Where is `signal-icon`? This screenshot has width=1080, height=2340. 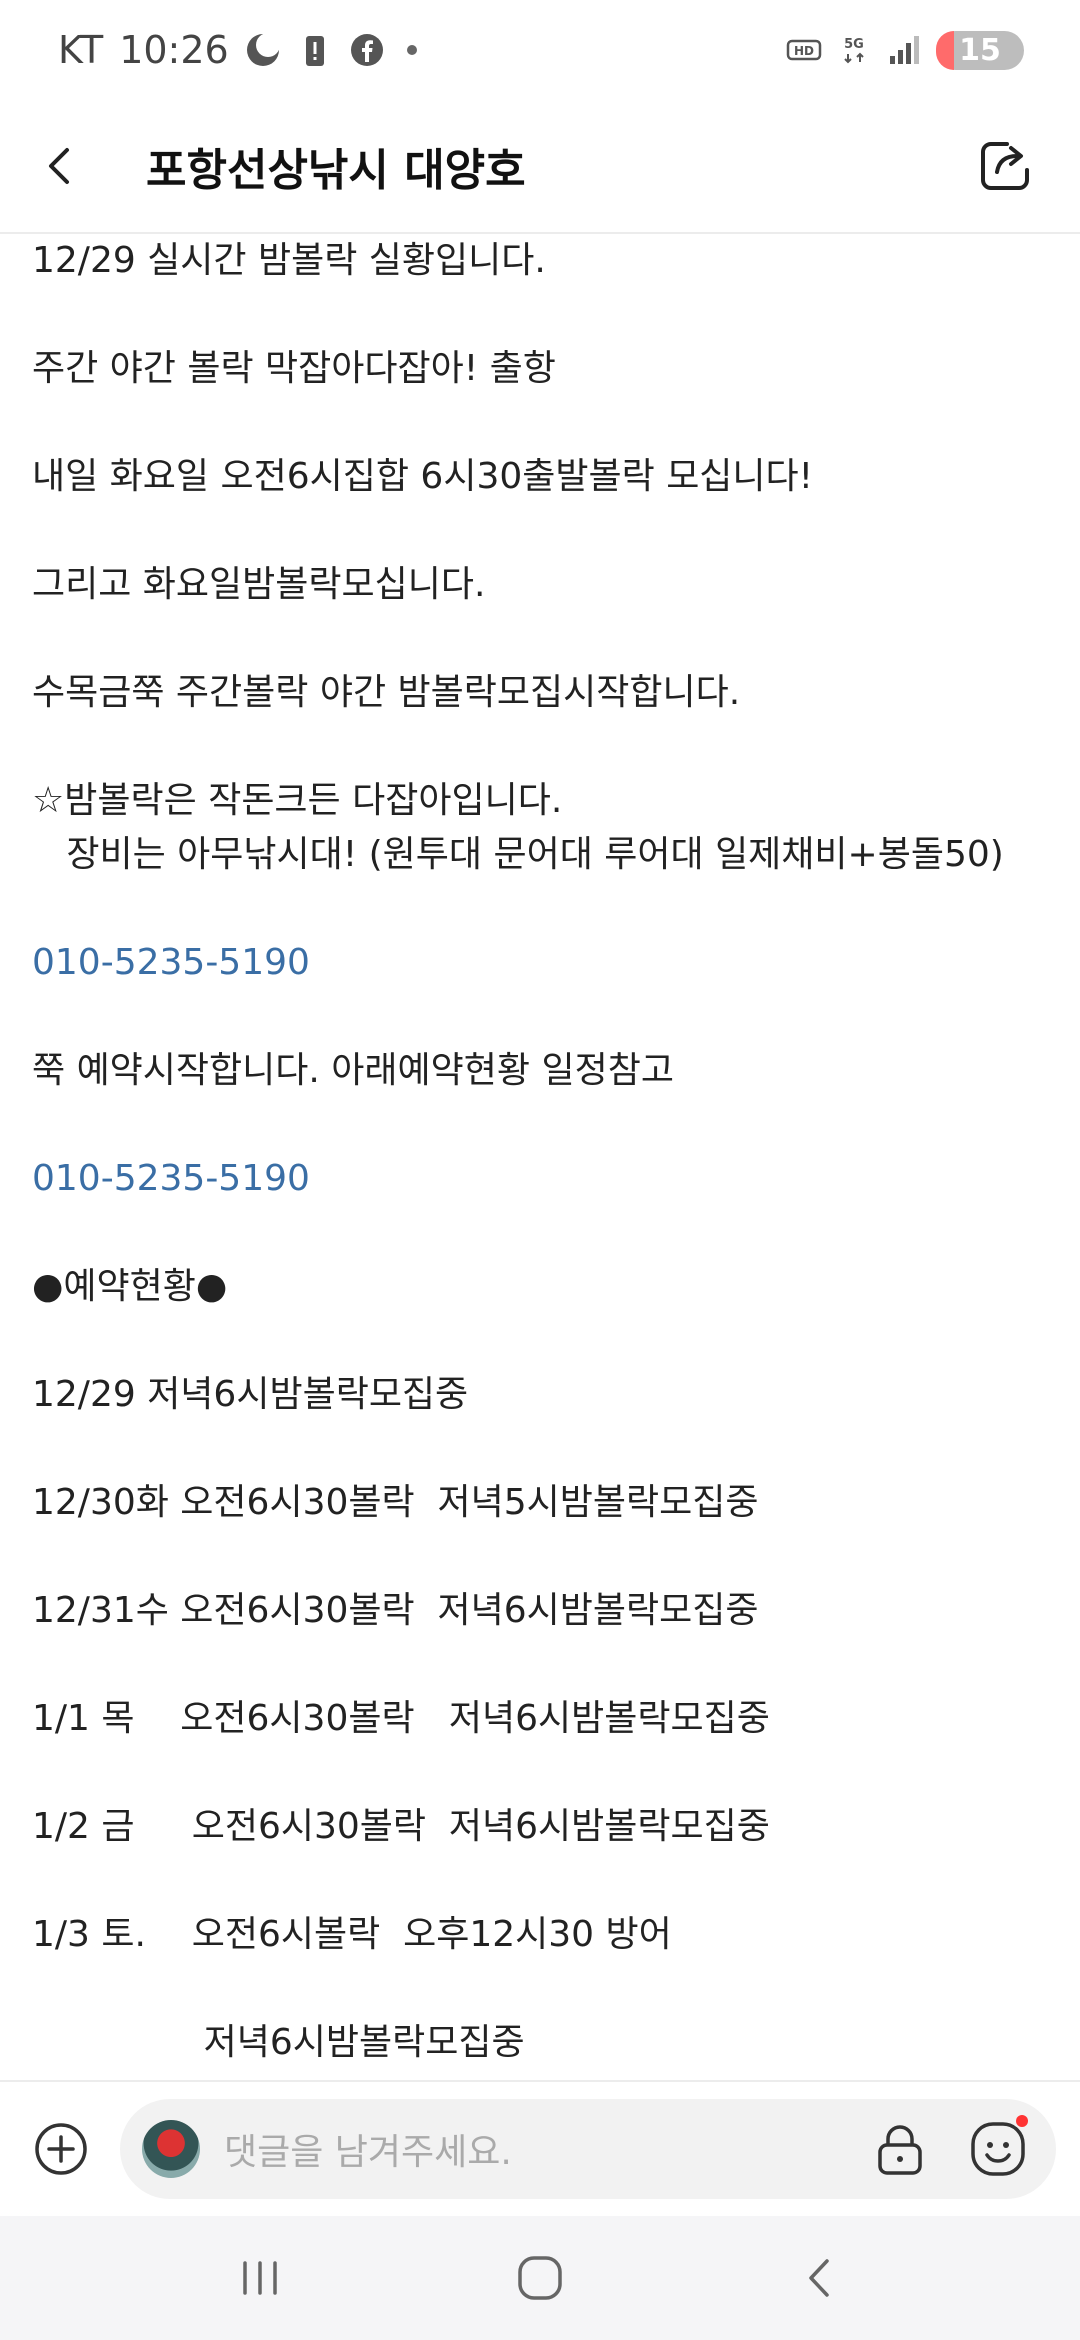
signal-icon is located at coordinates (904, 50).